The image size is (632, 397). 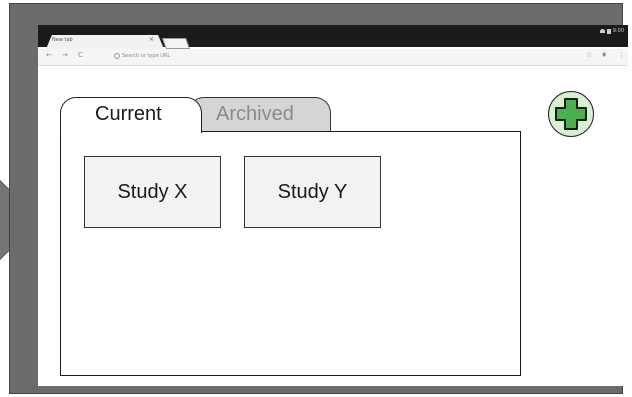 I want to click on menu-icon: ⋮, so click(x=621, y=55).